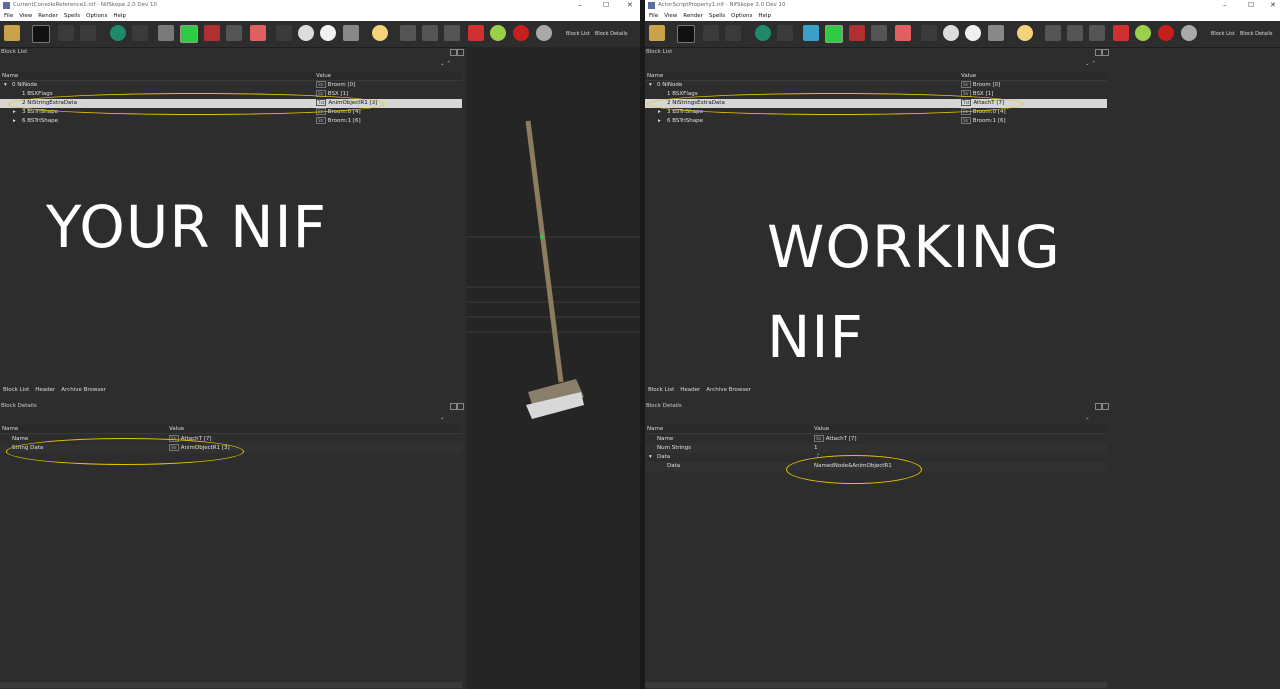  Describe the element at coordinates (876, 439) in the screenshot. I see `detail-row: Name Str AttachT [7]` at that location.